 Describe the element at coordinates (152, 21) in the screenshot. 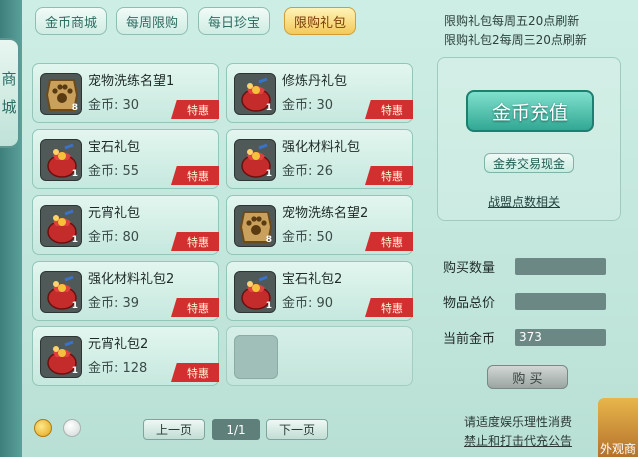

I see `tab-weekly-limited: 每周限购` at that location.